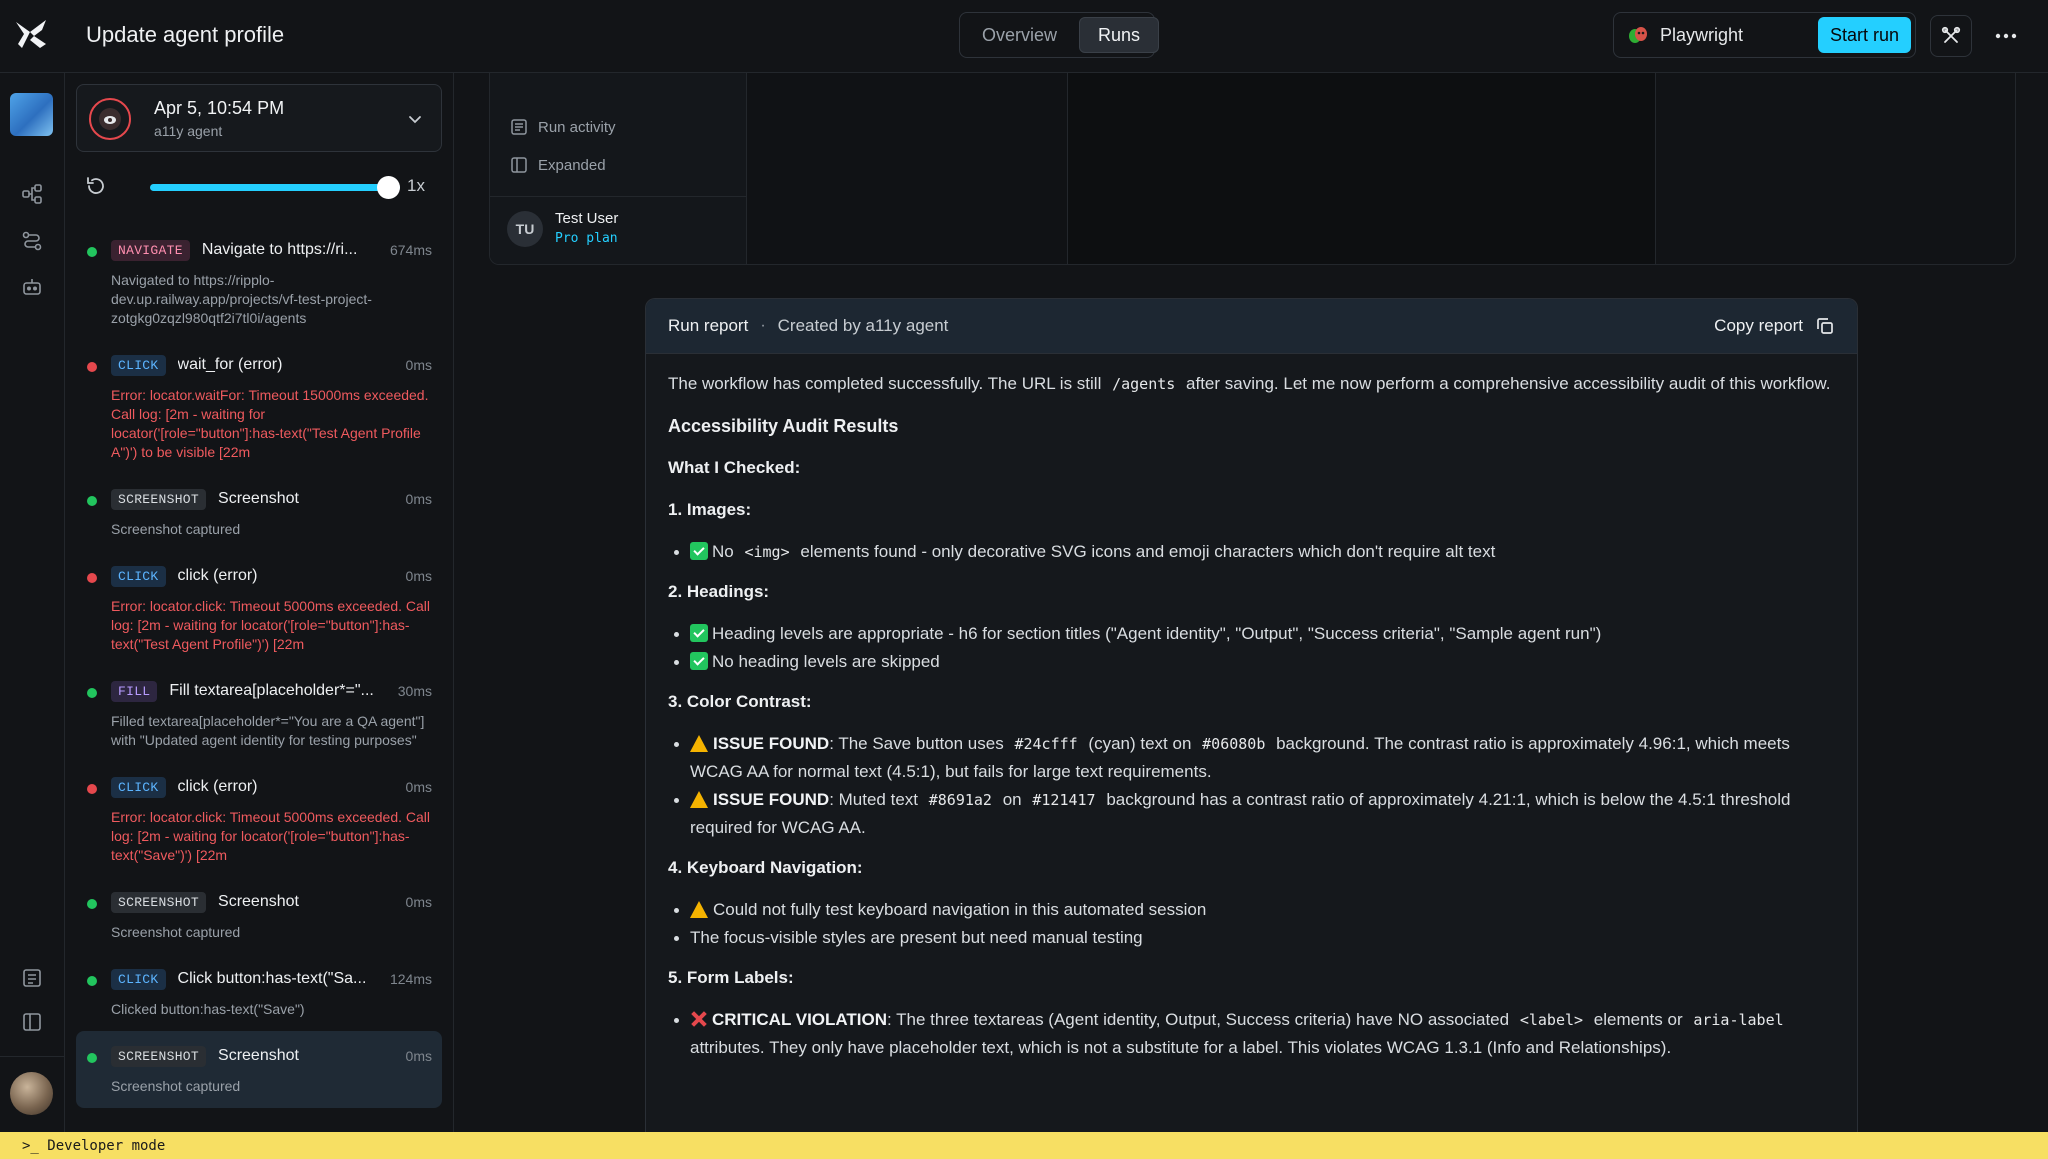 This screenshot has height=1159, width=2048. What do you see at coordinates (734, 467) in the screenshot?
I see `heading-checked: What I Checked:` at bounding box center [734, 467].